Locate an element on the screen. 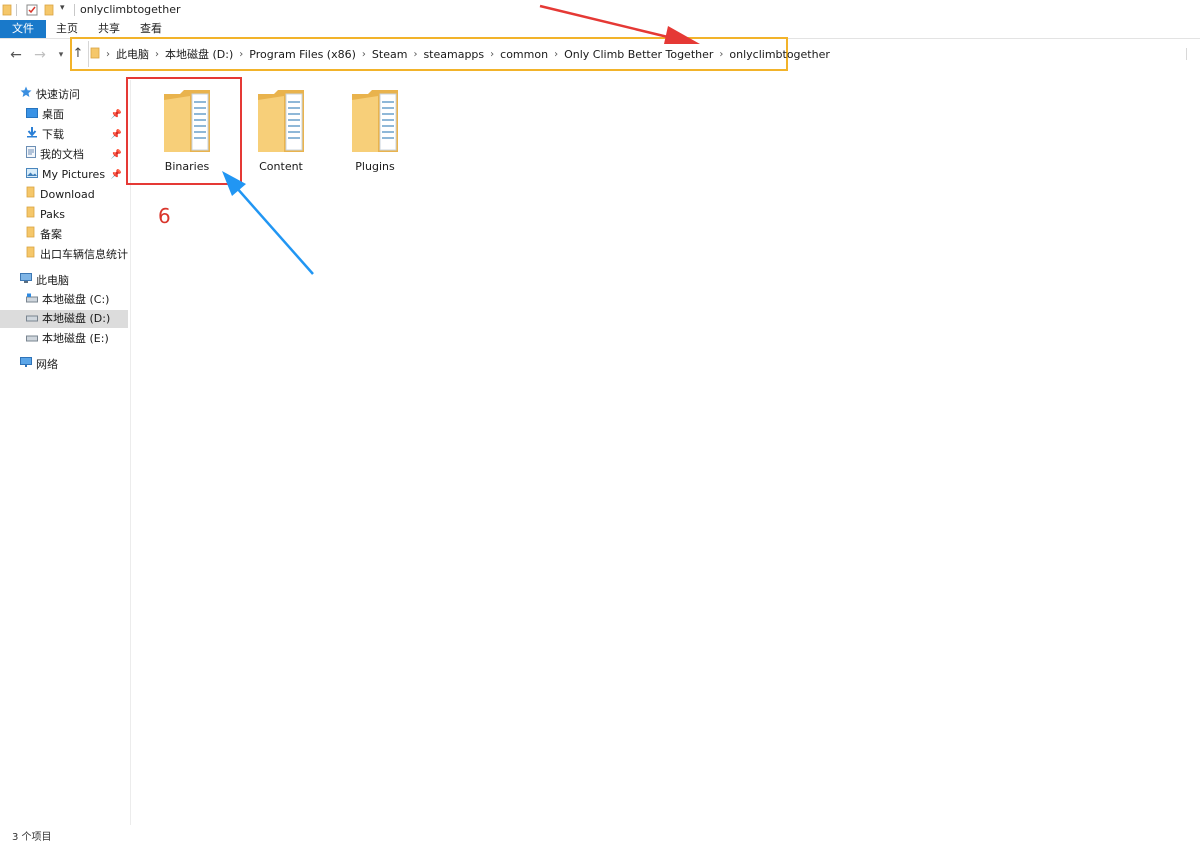 The image size is (1200, 843). step-number: 6 is located at coordinates (164, 216).